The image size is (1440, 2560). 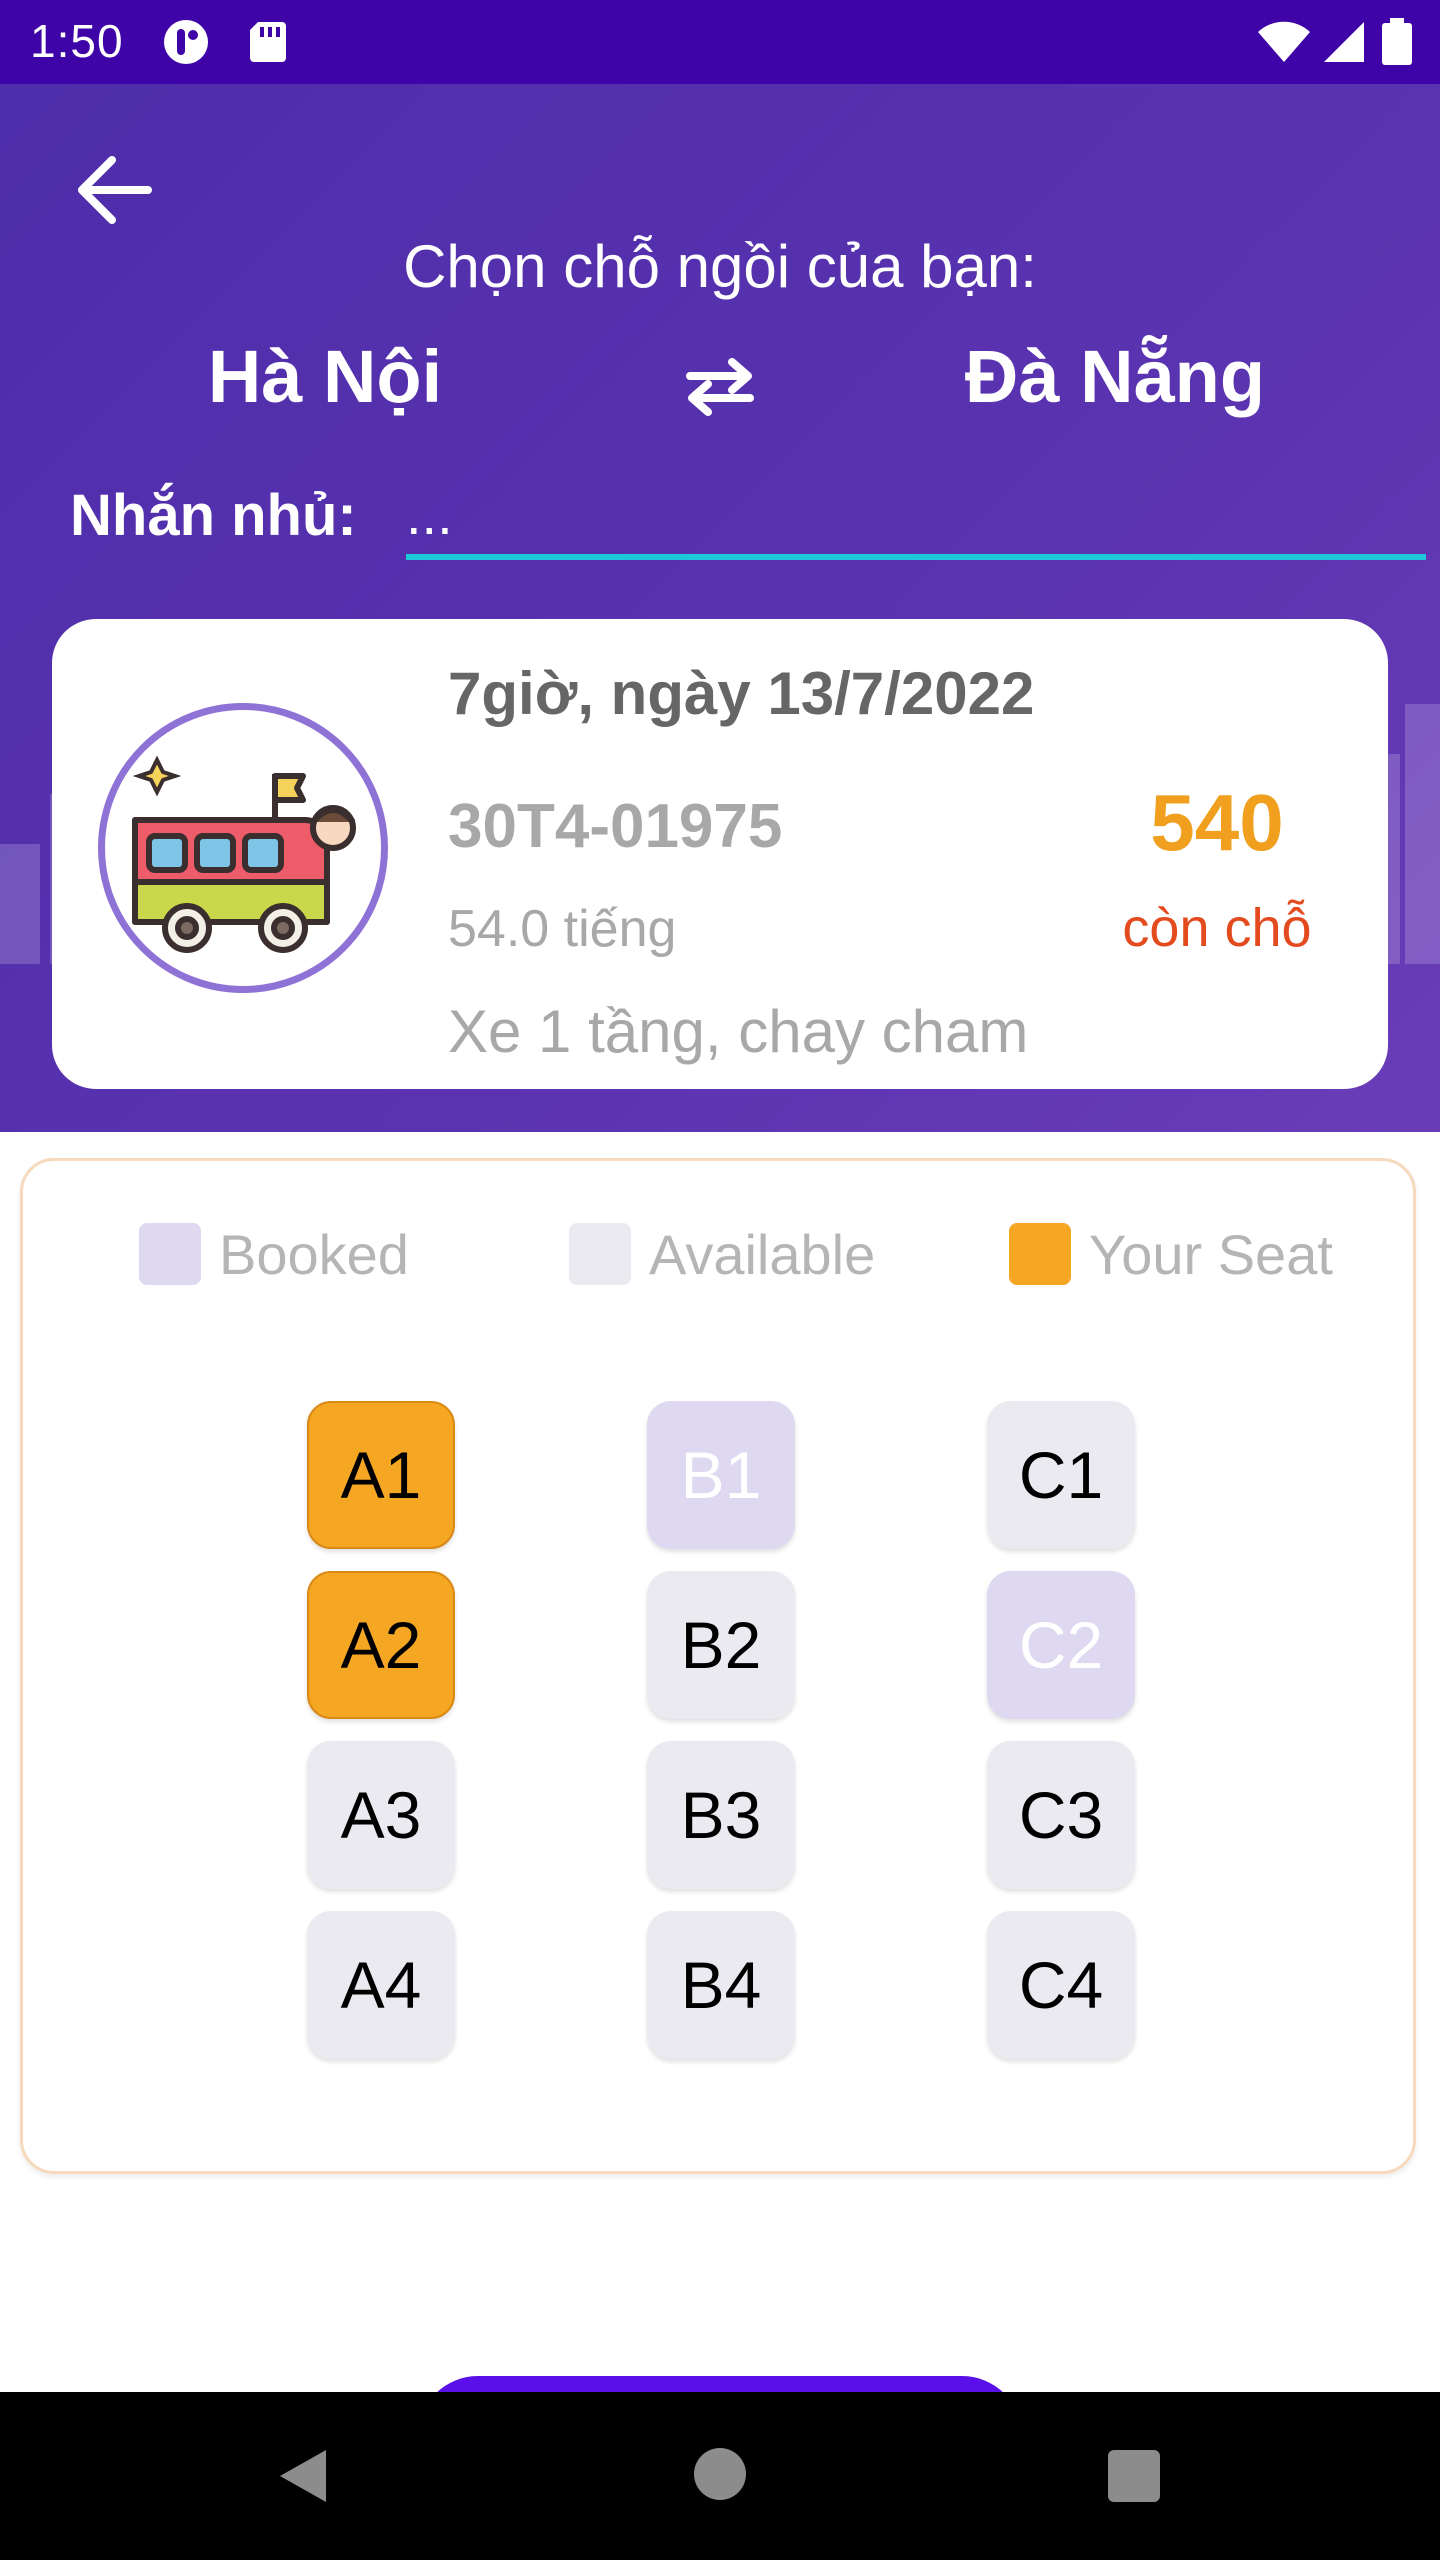 What do you see at coordinates (721, 1475) in the screenshot?
I see `seat-button: B1` at bounding box center [721, 1475].